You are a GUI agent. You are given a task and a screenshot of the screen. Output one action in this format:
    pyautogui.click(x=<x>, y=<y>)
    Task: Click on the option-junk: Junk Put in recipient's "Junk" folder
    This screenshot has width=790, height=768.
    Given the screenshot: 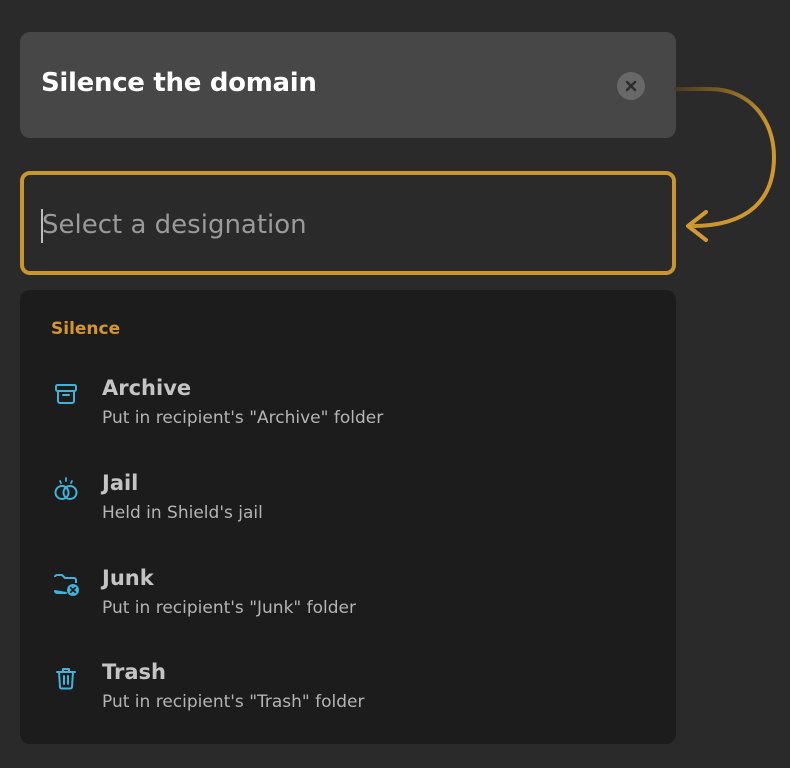 What is the action you would take?
    pyautogui.click(x=348, y=606)
    